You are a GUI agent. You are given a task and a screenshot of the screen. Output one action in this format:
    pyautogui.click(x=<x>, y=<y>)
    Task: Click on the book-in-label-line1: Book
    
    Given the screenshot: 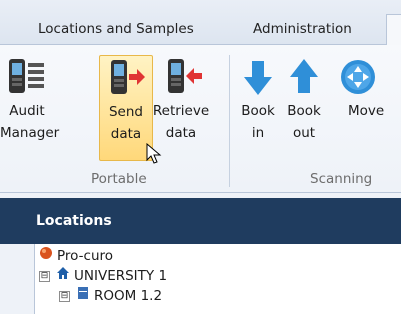 What is the action you would take?
    pyautogui.click(x=258, y=111)
    